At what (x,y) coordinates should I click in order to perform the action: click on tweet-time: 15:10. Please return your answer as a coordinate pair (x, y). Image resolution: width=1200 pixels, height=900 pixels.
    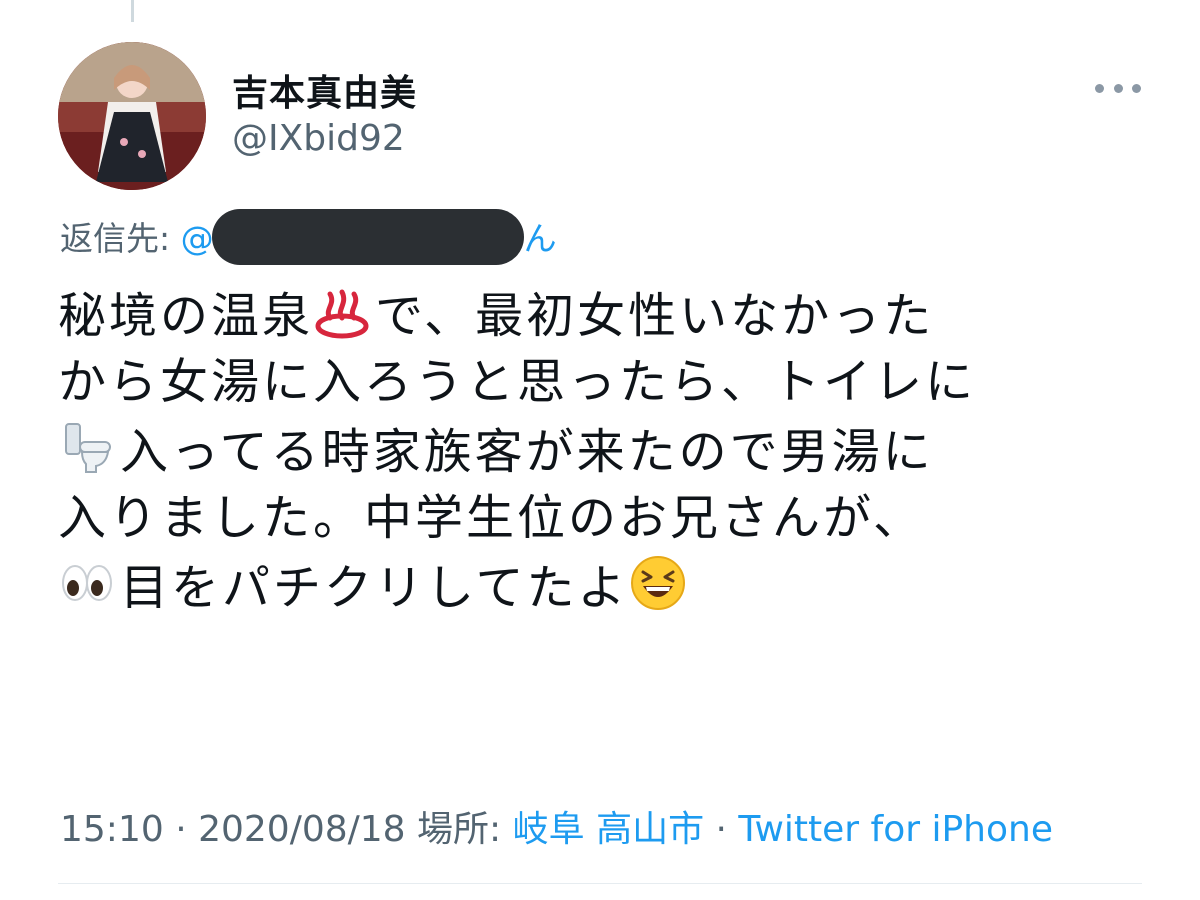
    Looking at the image, I should click on (112, 829).